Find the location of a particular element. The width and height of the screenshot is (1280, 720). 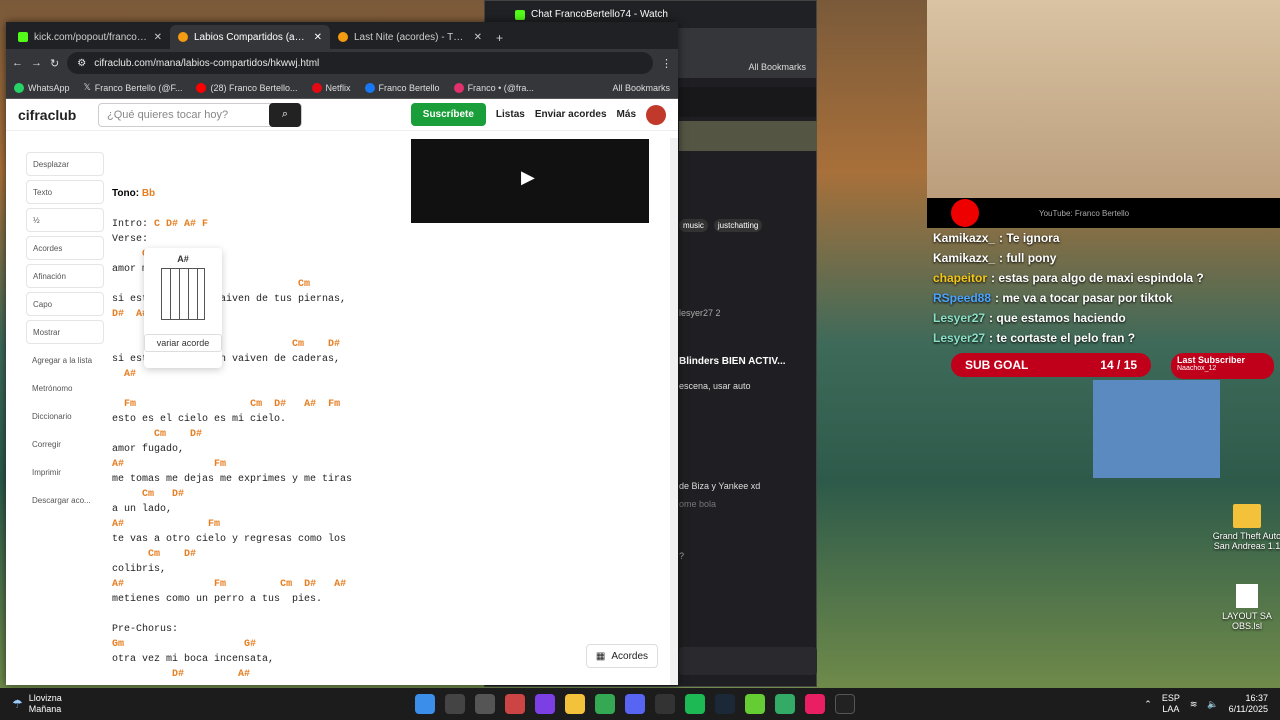

chord-popup: A# variar acorde is located at coordinates (183, 308).